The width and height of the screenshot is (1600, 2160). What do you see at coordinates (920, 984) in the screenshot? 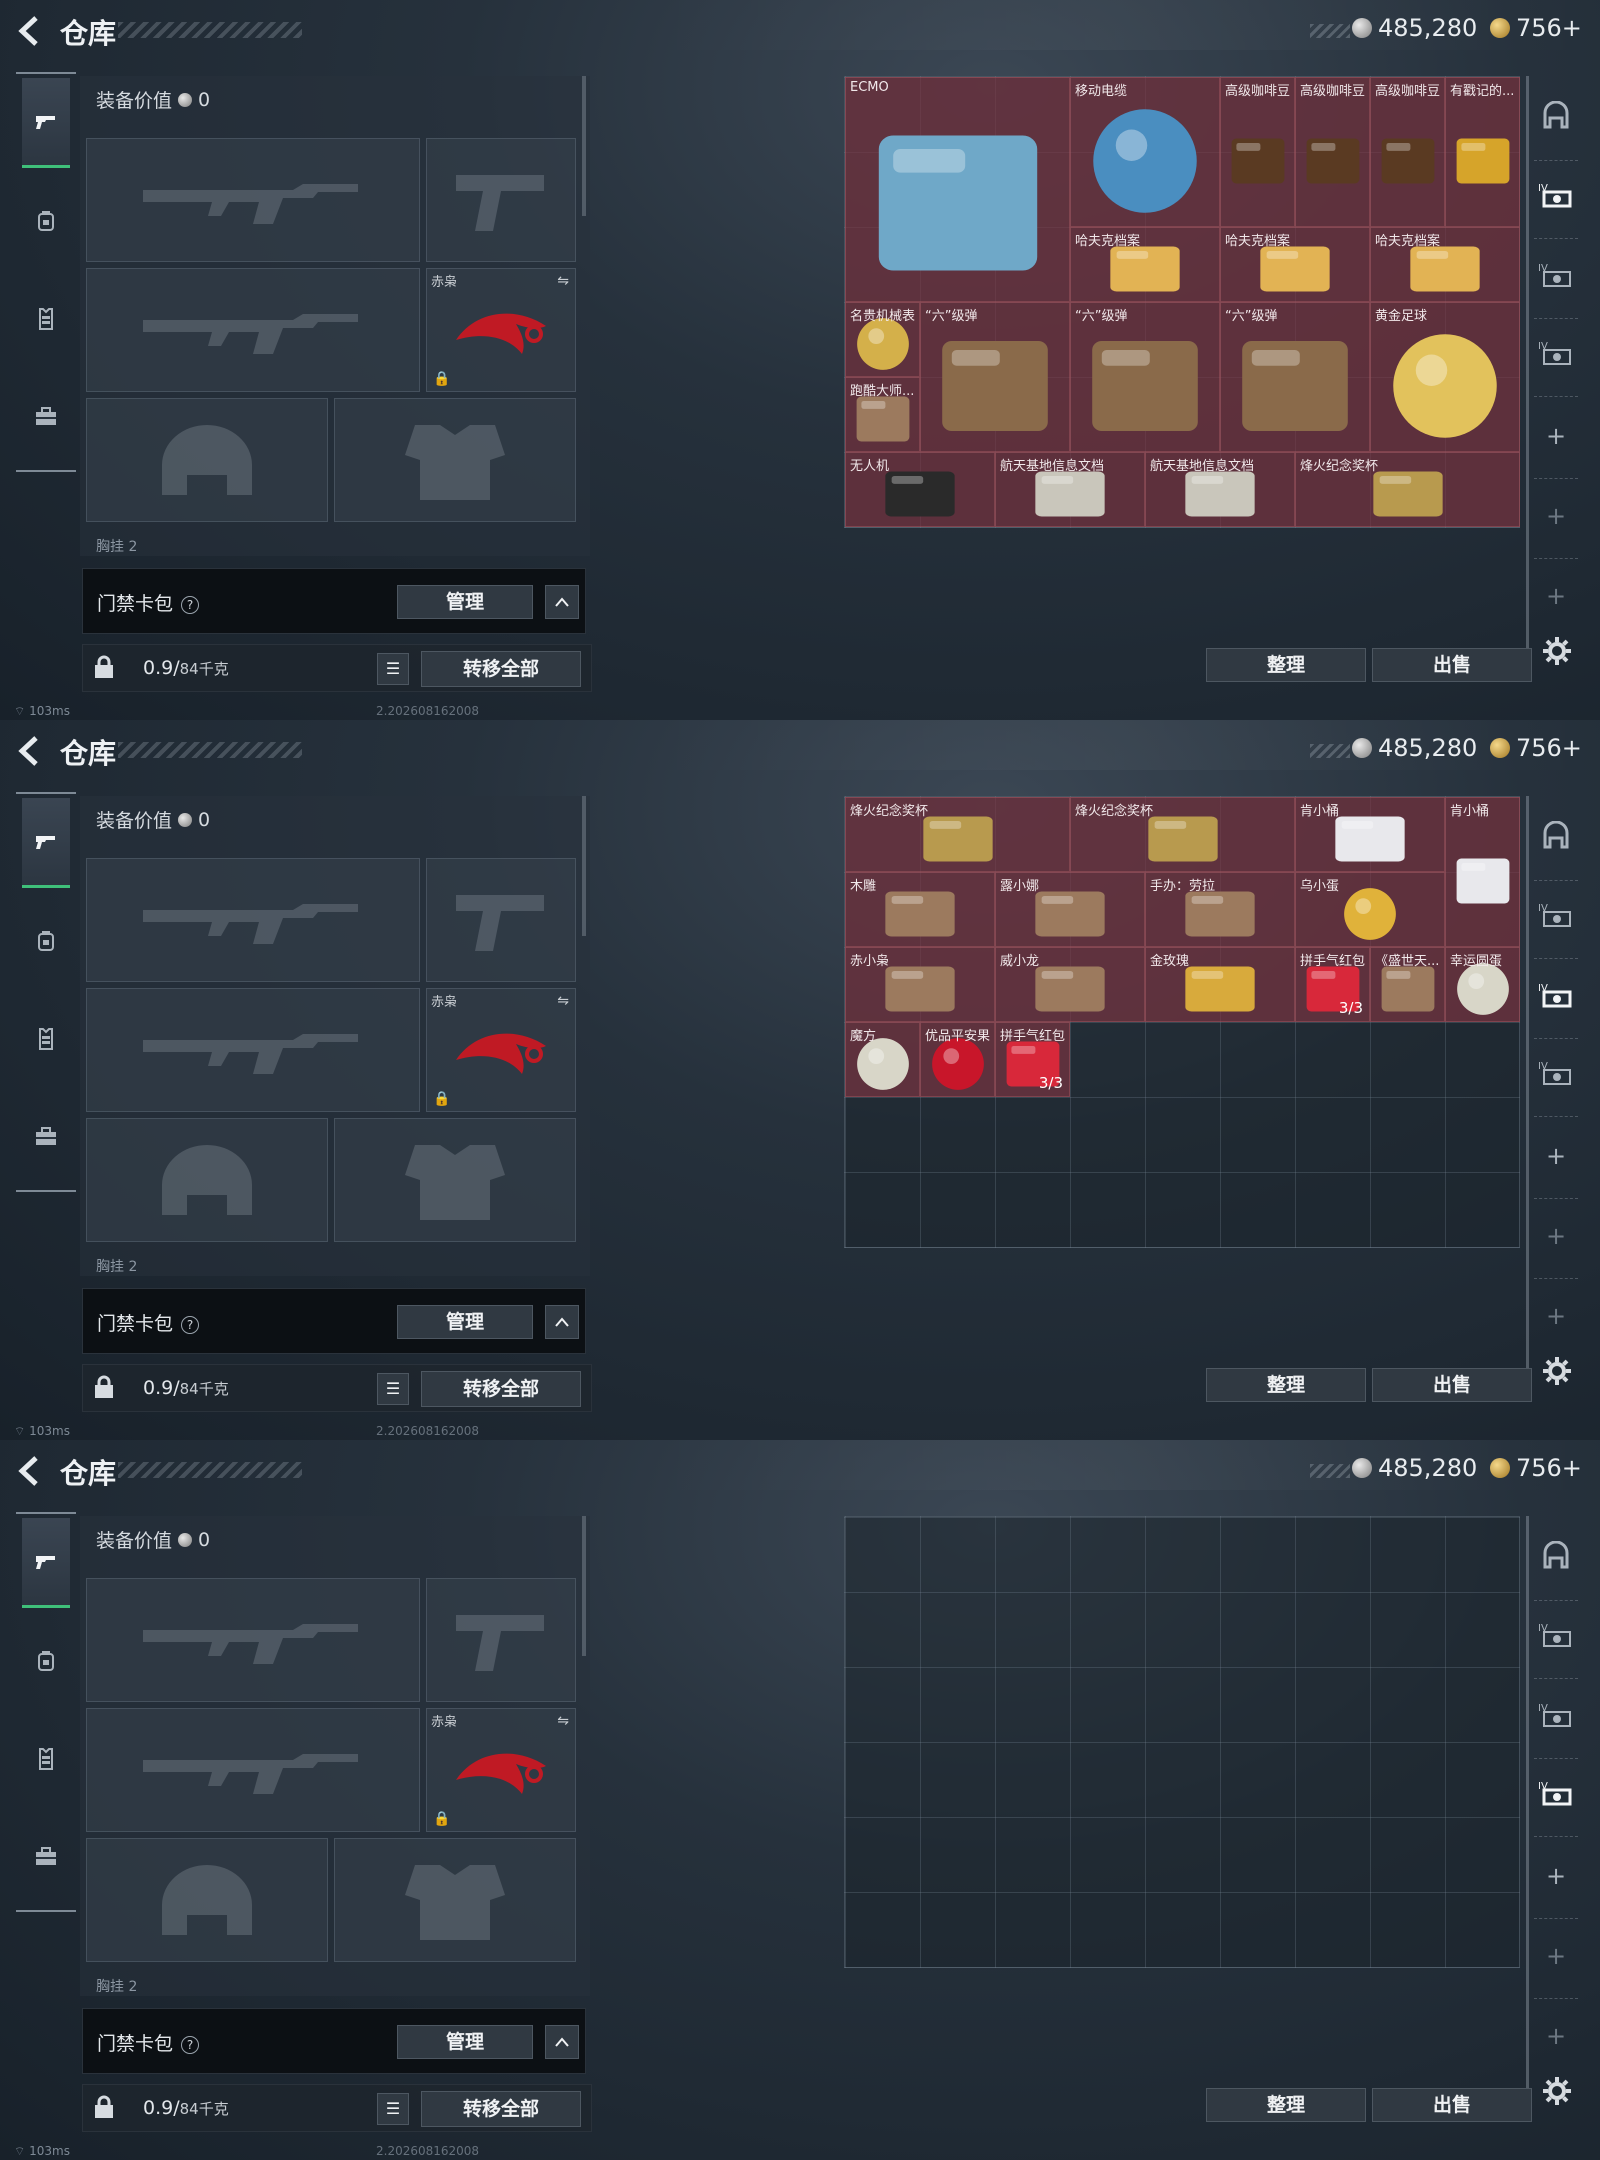
I see `inventory-item: 赤小枭` at bounding box center [920, 984].